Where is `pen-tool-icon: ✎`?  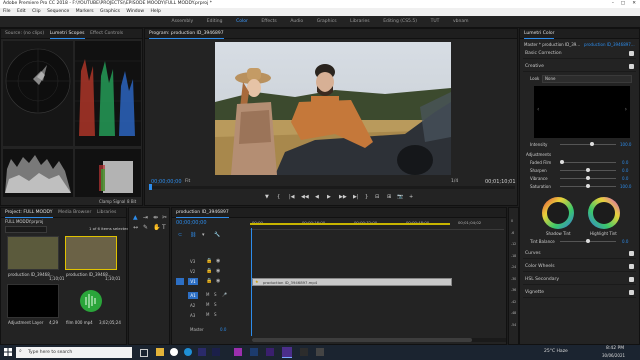
pen-tool-icon: ✎ is located at coordinates (145, 227).